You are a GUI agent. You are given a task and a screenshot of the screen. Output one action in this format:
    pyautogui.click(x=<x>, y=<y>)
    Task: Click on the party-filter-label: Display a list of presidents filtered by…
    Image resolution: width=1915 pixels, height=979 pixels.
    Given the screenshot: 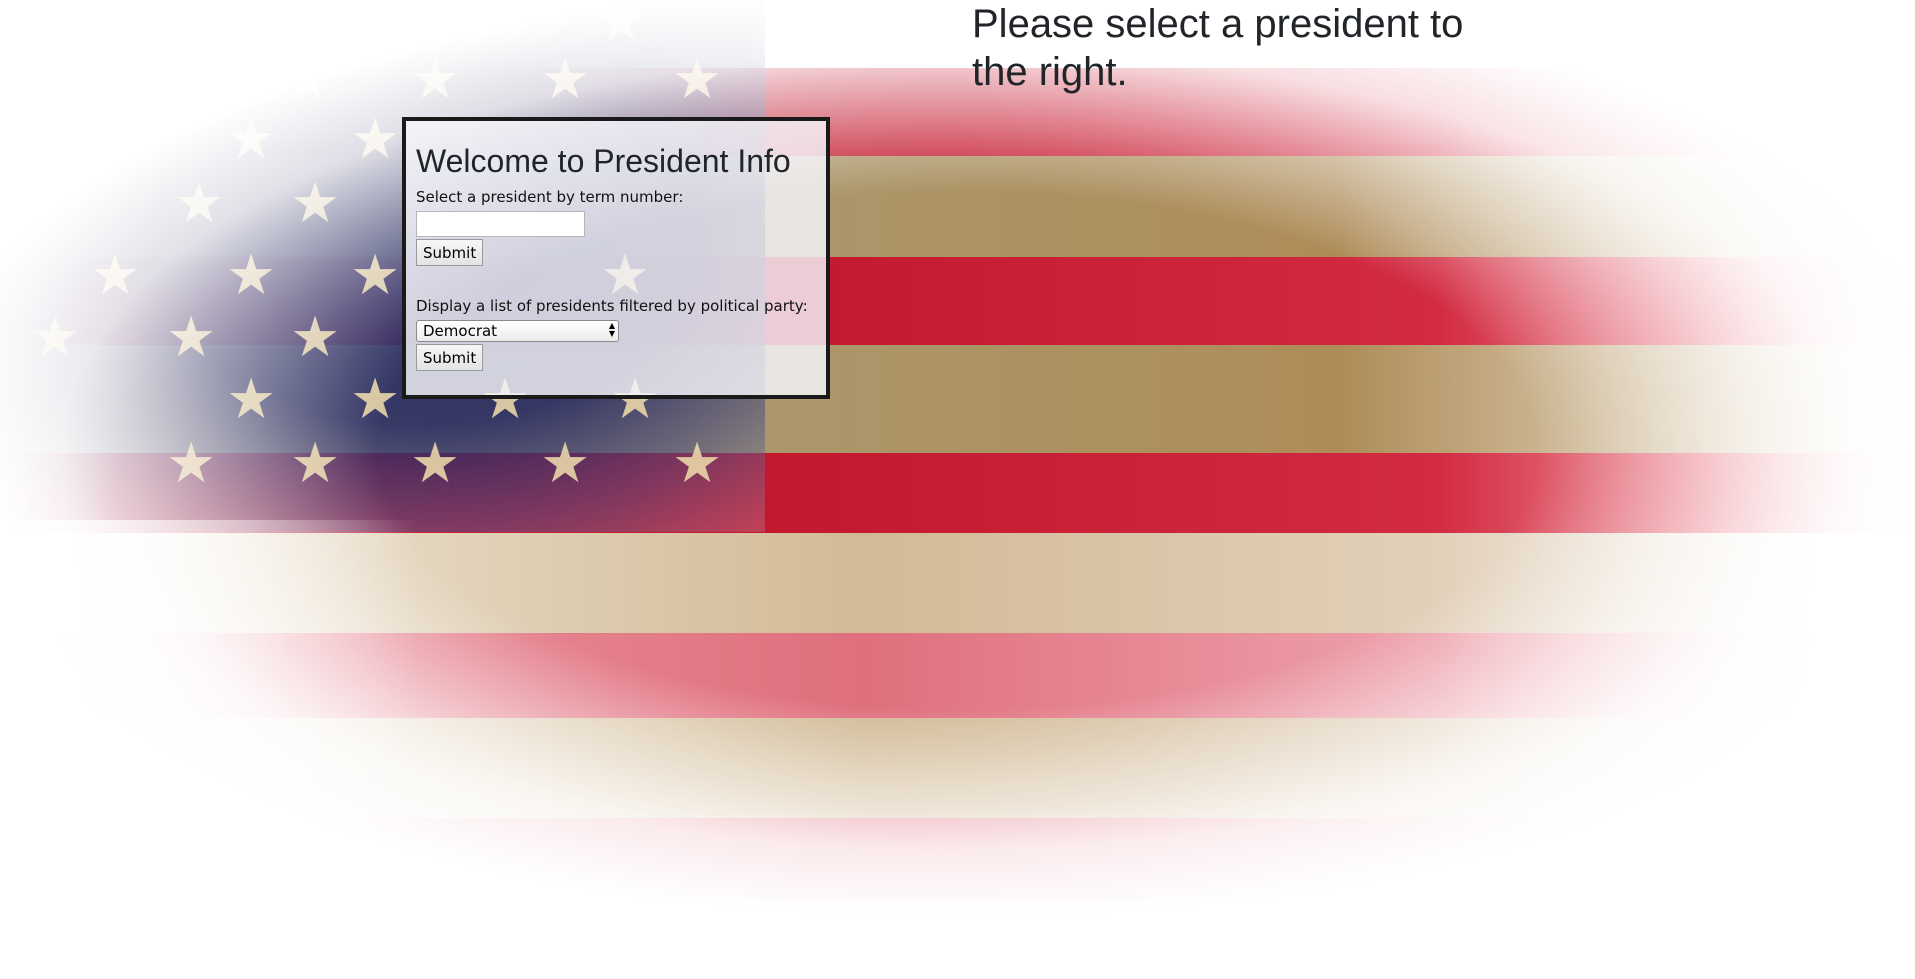 What is the action you would take?
    pyautogui.click(x=612, y=306)
    